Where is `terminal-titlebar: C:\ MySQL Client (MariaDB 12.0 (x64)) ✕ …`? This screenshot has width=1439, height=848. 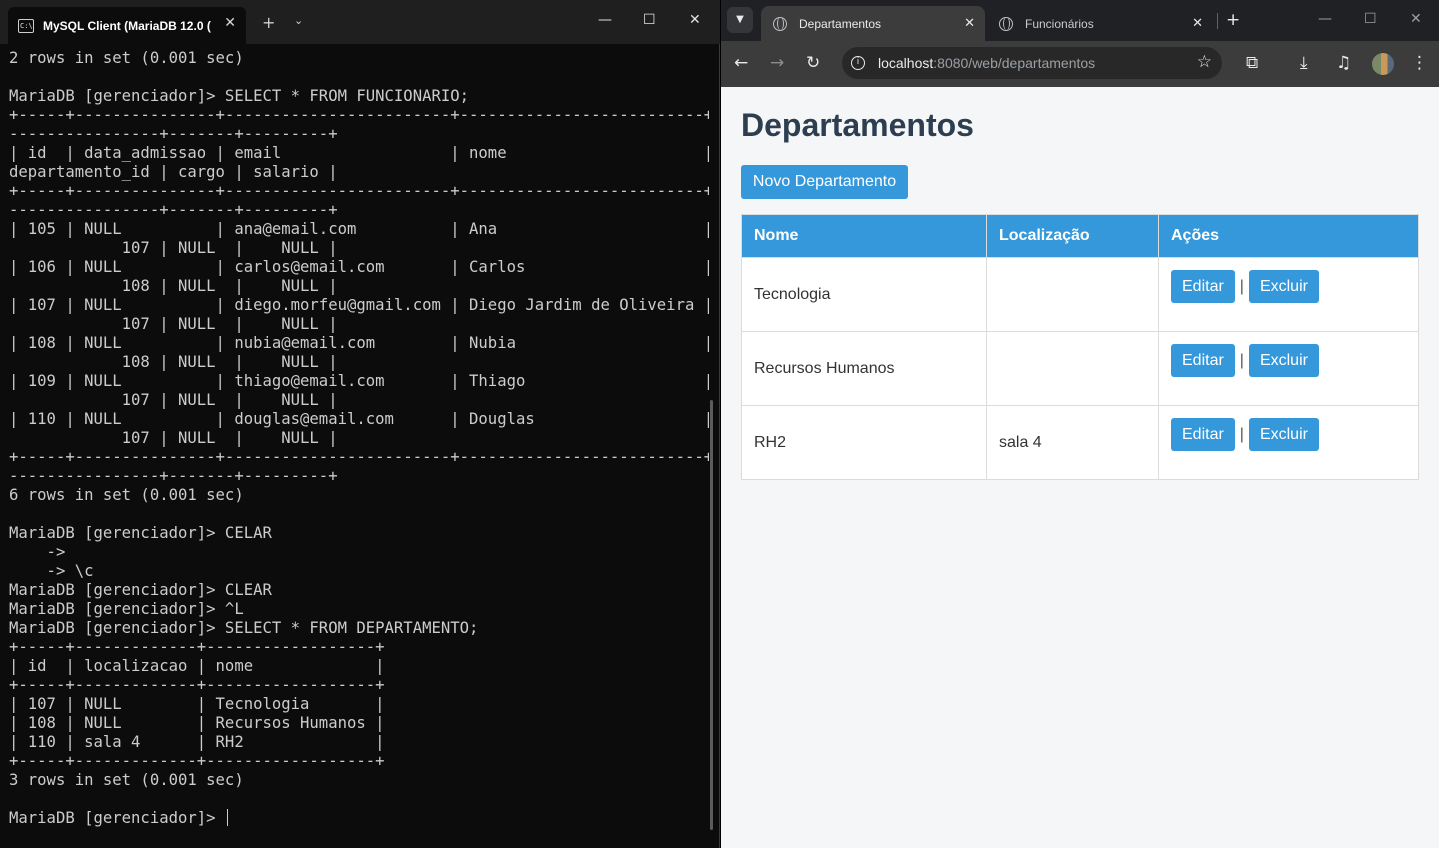
terminal-titlebar: C:\ MySQL Client (MariaDB 12.0 (x64)) ✕ … is located at coordinates (360, 22).